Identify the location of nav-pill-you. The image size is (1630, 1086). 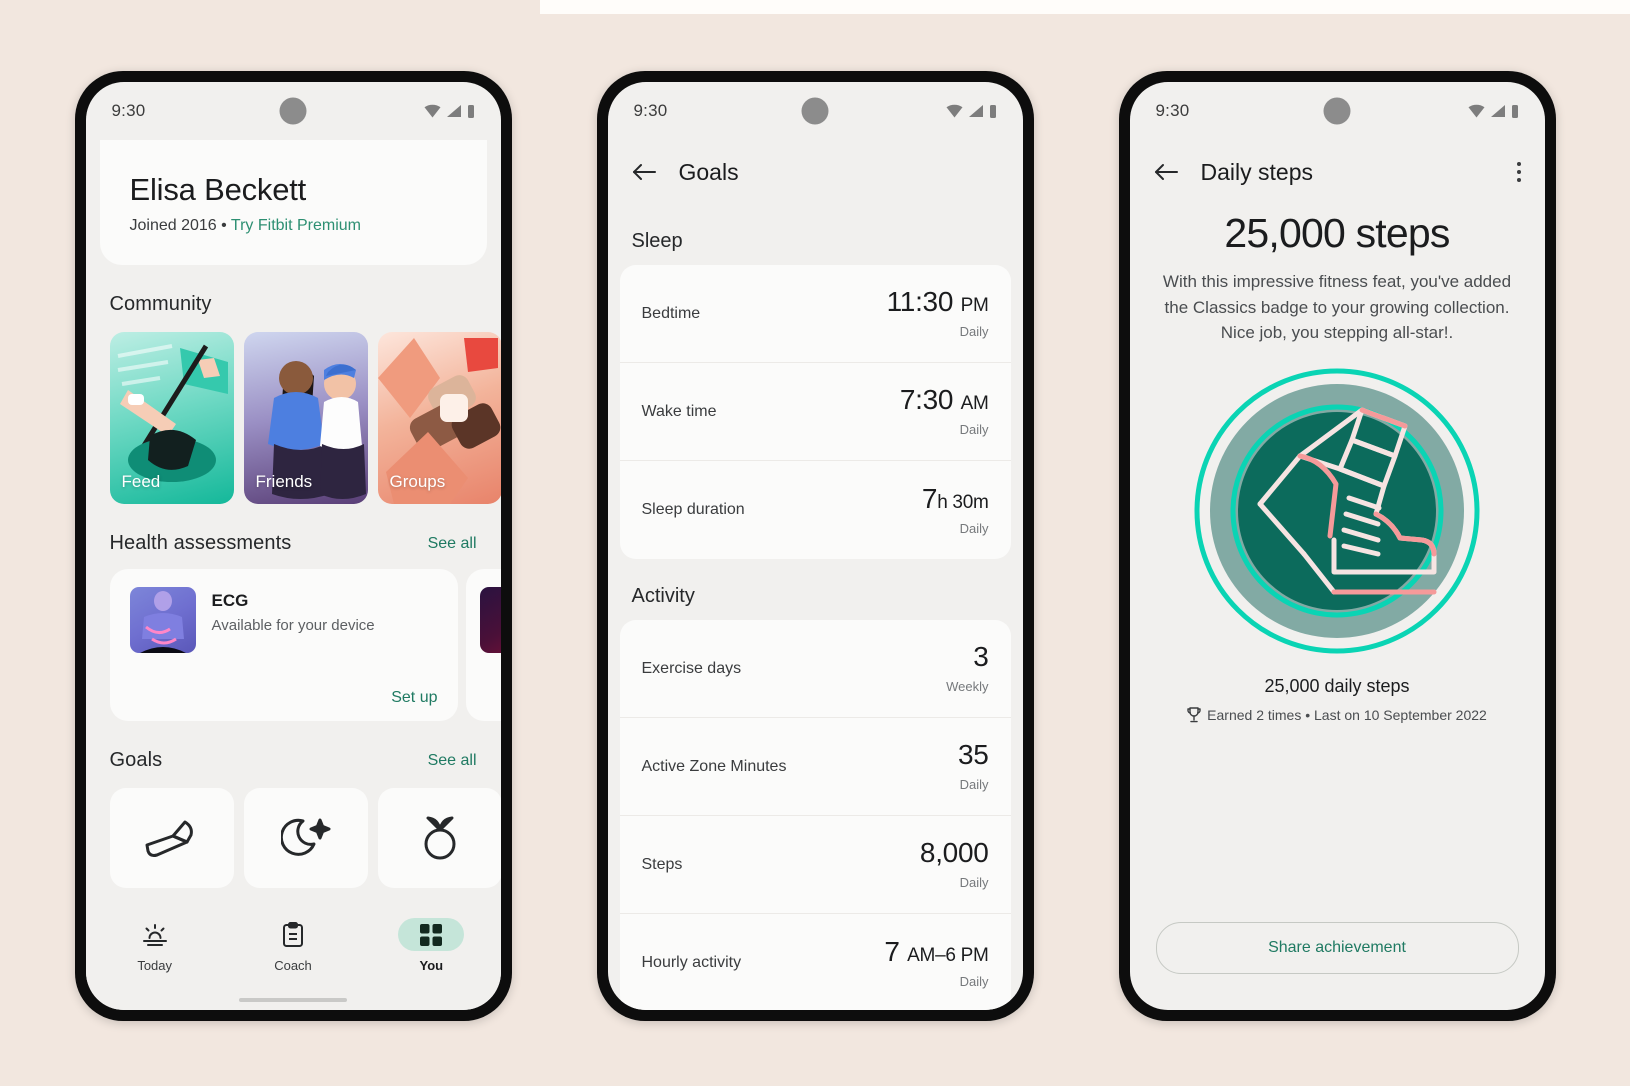
(431, 934).